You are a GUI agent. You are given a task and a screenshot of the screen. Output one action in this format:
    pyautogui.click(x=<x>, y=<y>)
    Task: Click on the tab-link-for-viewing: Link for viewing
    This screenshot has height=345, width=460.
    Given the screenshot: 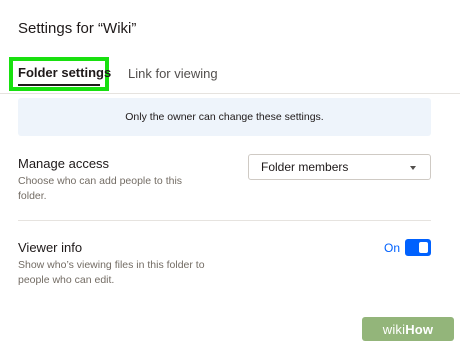 What is the action you would take?
    pyautogui.click(x=173, y=73)
    